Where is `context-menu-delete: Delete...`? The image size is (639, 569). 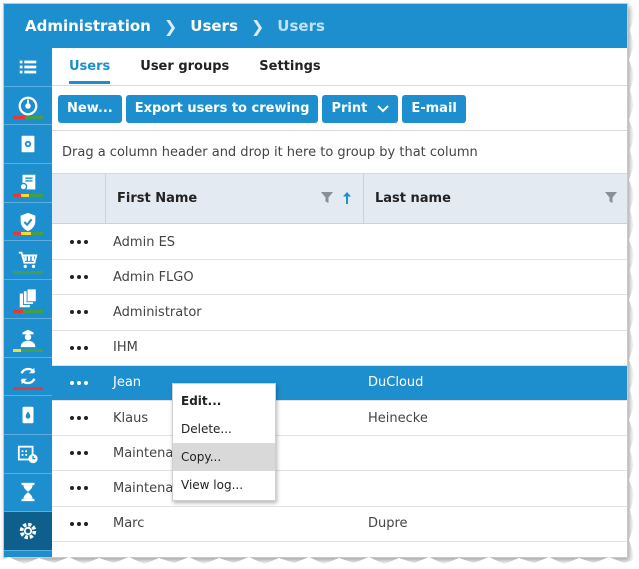
context-menu-delete: Delete... is located at coordinates (224, 429).